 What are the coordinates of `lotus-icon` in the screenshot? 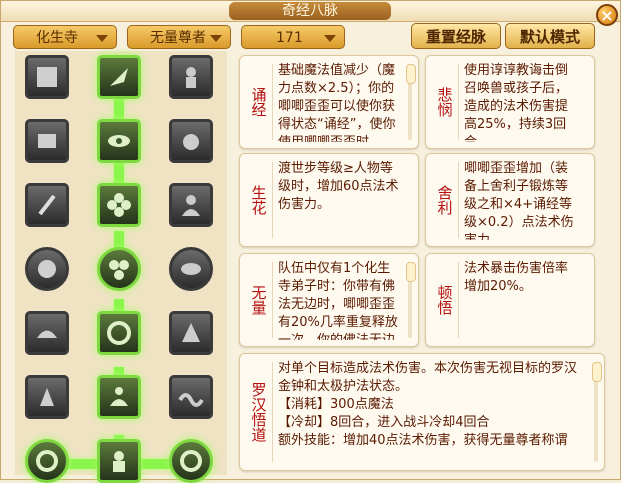 It's located at (47, 334).